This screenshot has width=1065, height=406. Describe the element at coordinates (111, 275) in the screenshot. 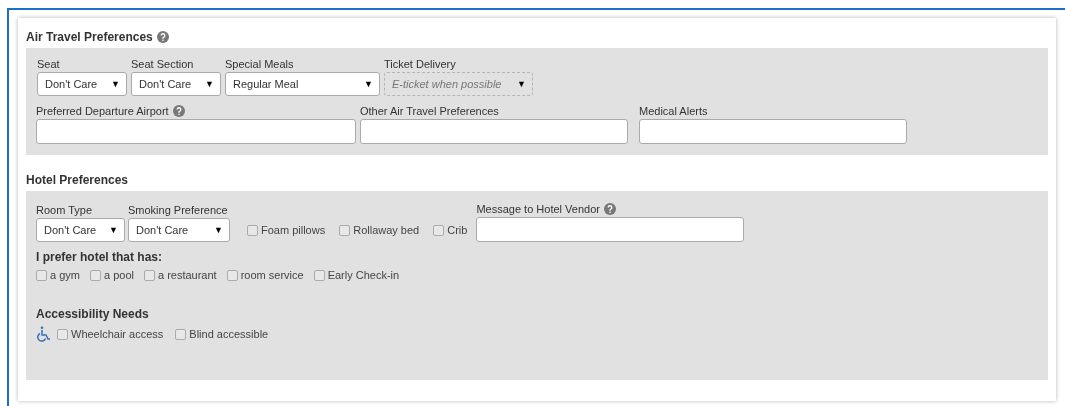

I see `checkbox-option: a pool` at that location.